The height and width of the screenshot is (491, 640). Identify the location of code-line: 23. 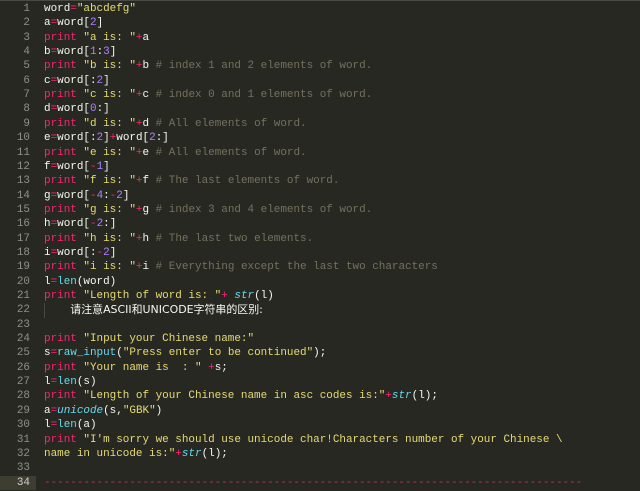
(320, 325).